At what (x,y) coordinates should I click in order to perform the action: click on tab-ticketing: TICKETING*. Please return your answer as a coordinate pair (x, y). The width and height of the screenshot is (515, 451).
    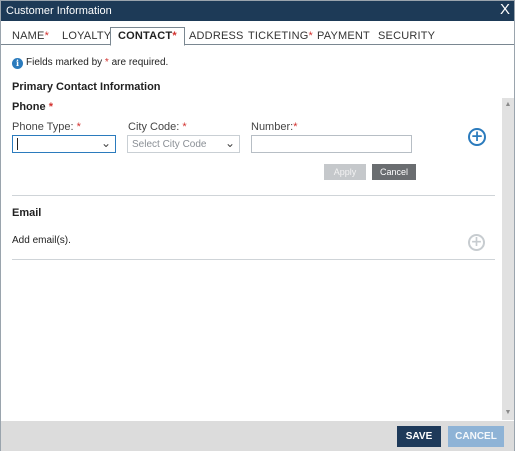
    Looking at the image, I should click on (280, 36).